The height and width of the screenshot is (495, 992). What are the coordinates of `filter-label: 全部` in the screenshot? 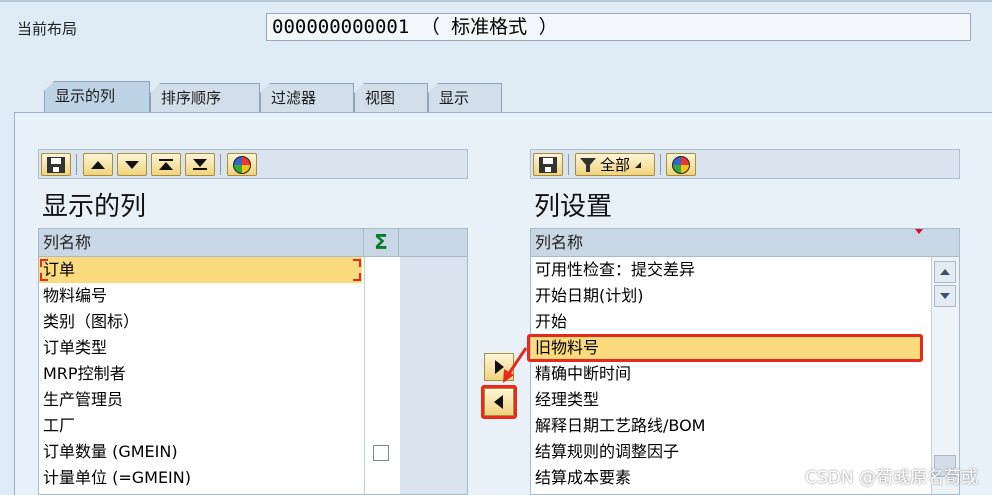 It's located at (615, 165).